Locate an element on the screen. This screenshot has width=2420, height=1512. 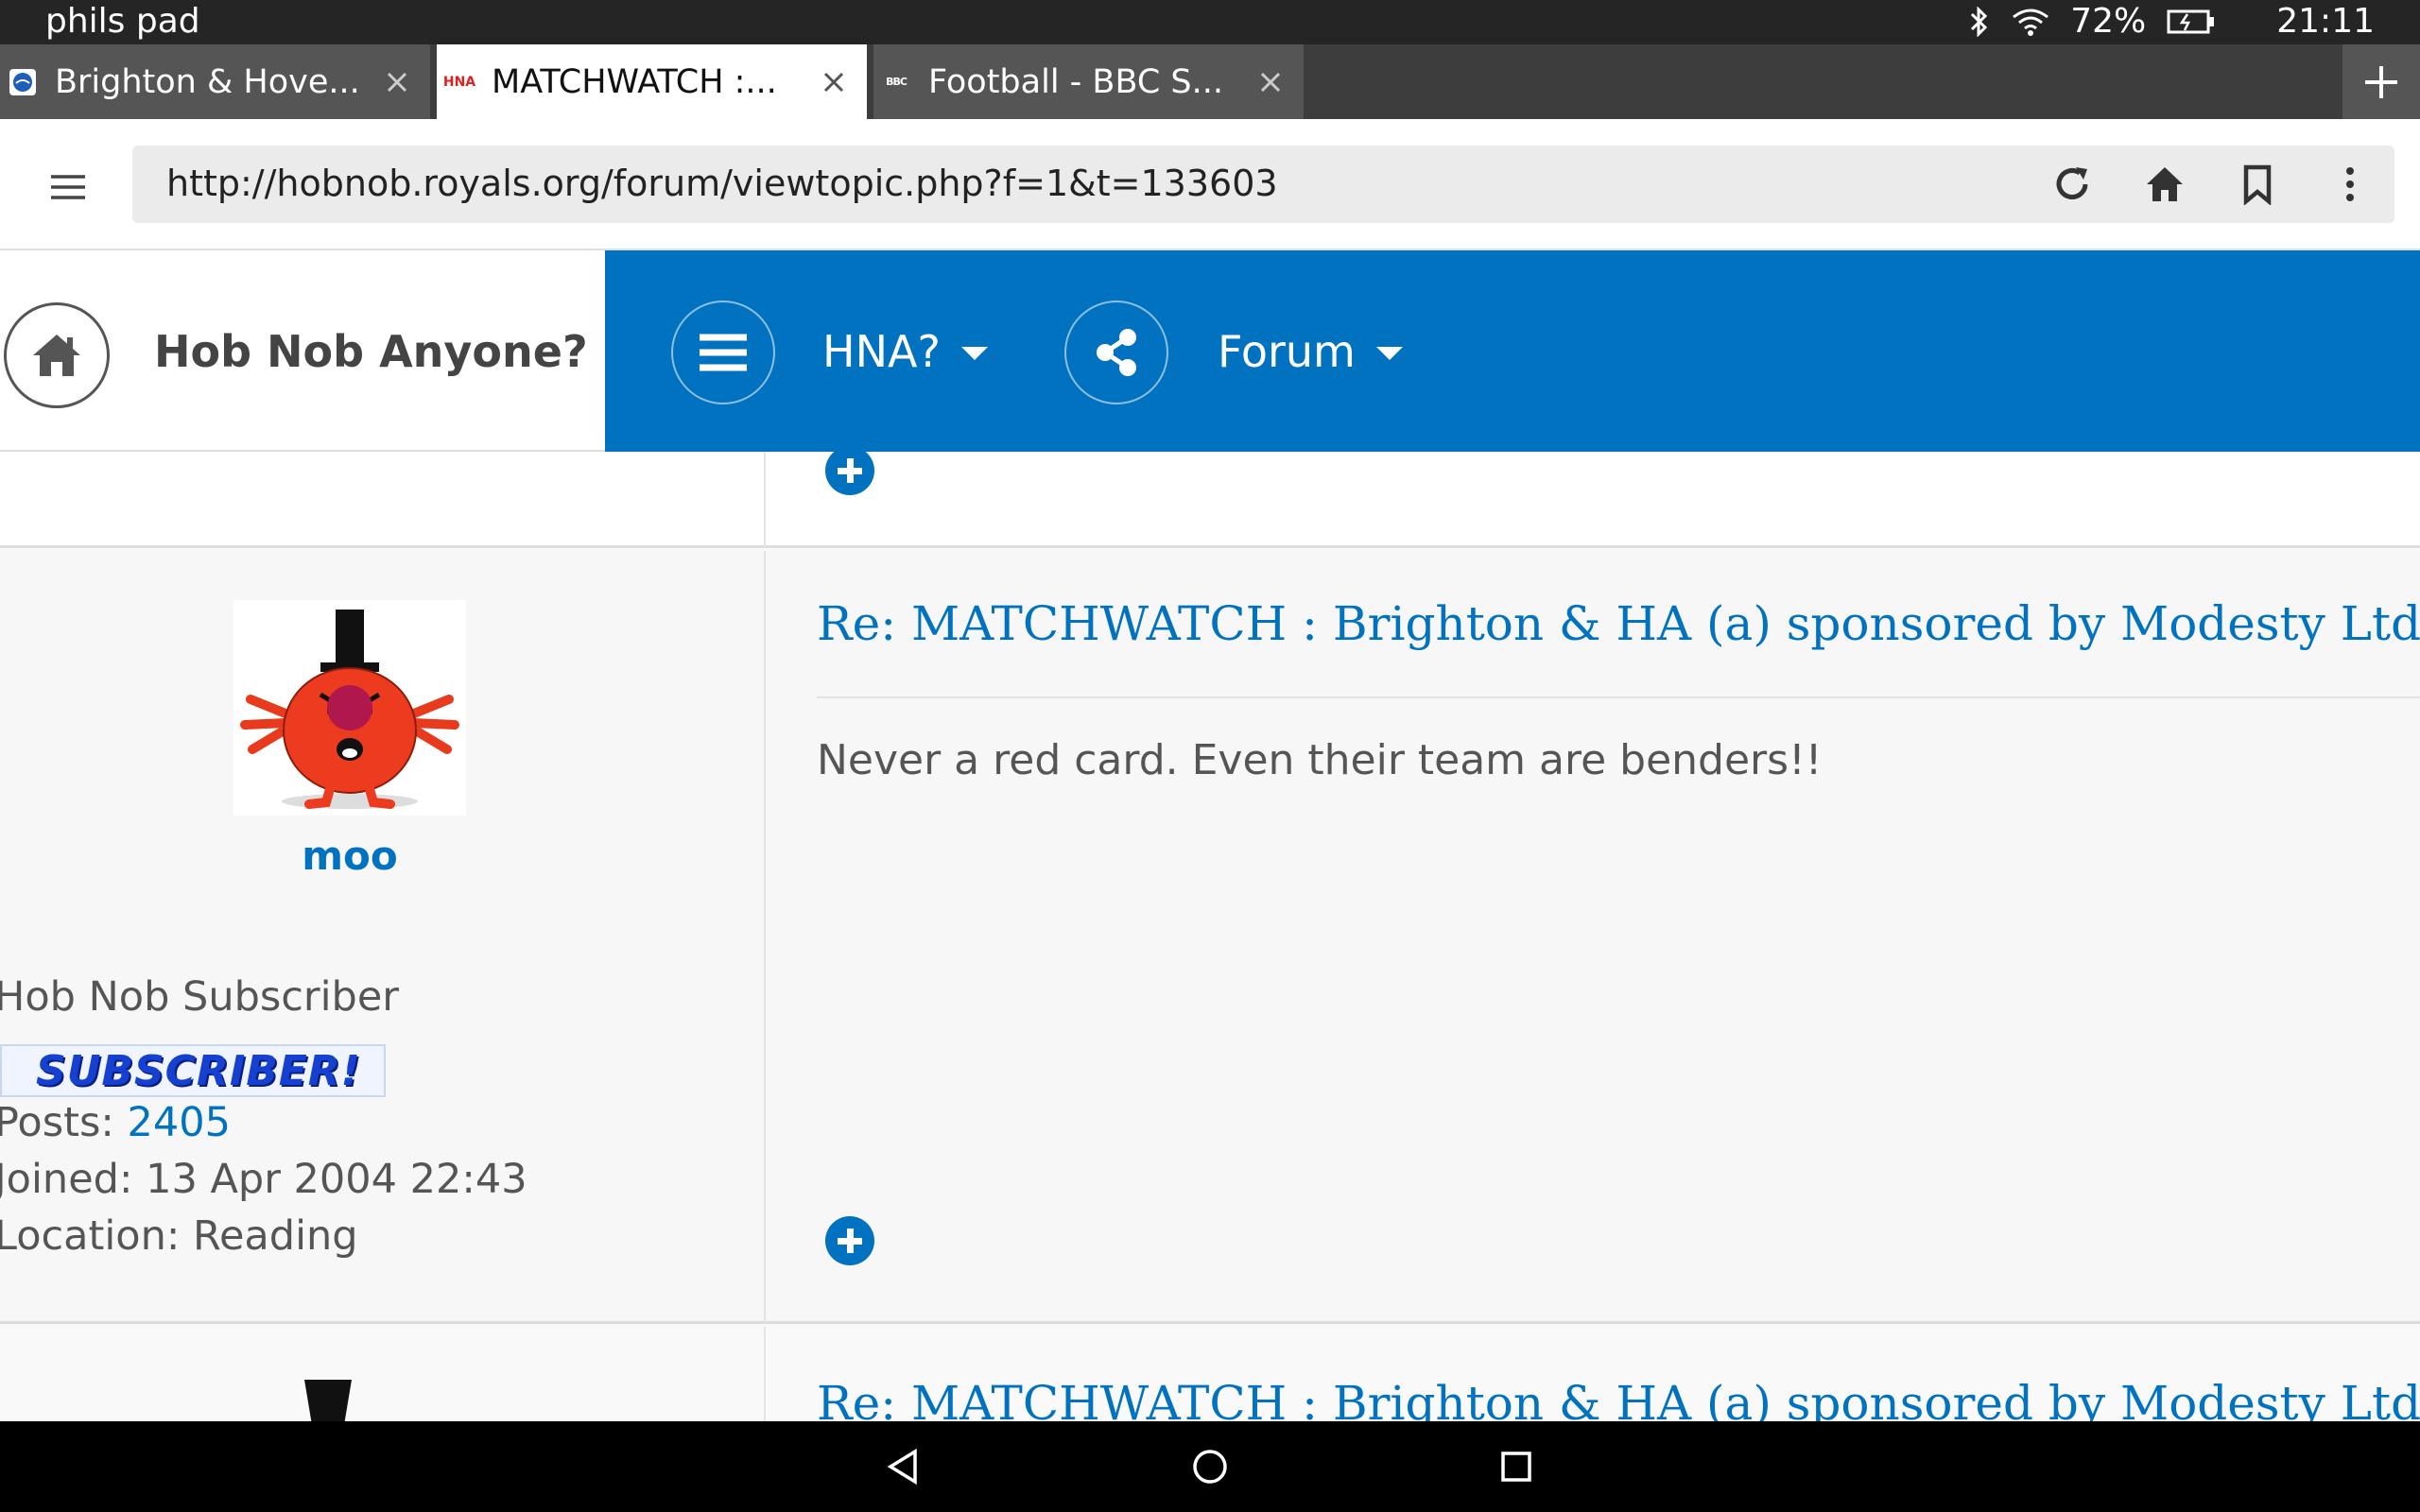
plus-icon is located at coordinates (2381, 81).